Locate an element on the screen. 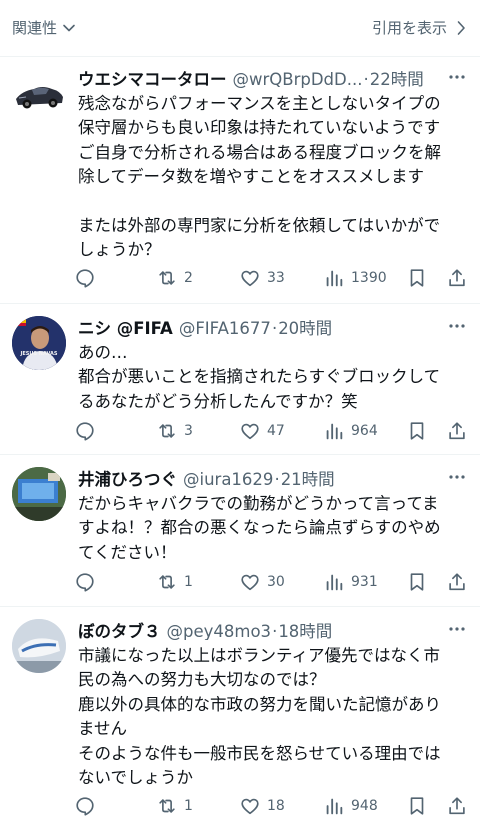  retweet-button: 3 is located at coordinates (174, 431).